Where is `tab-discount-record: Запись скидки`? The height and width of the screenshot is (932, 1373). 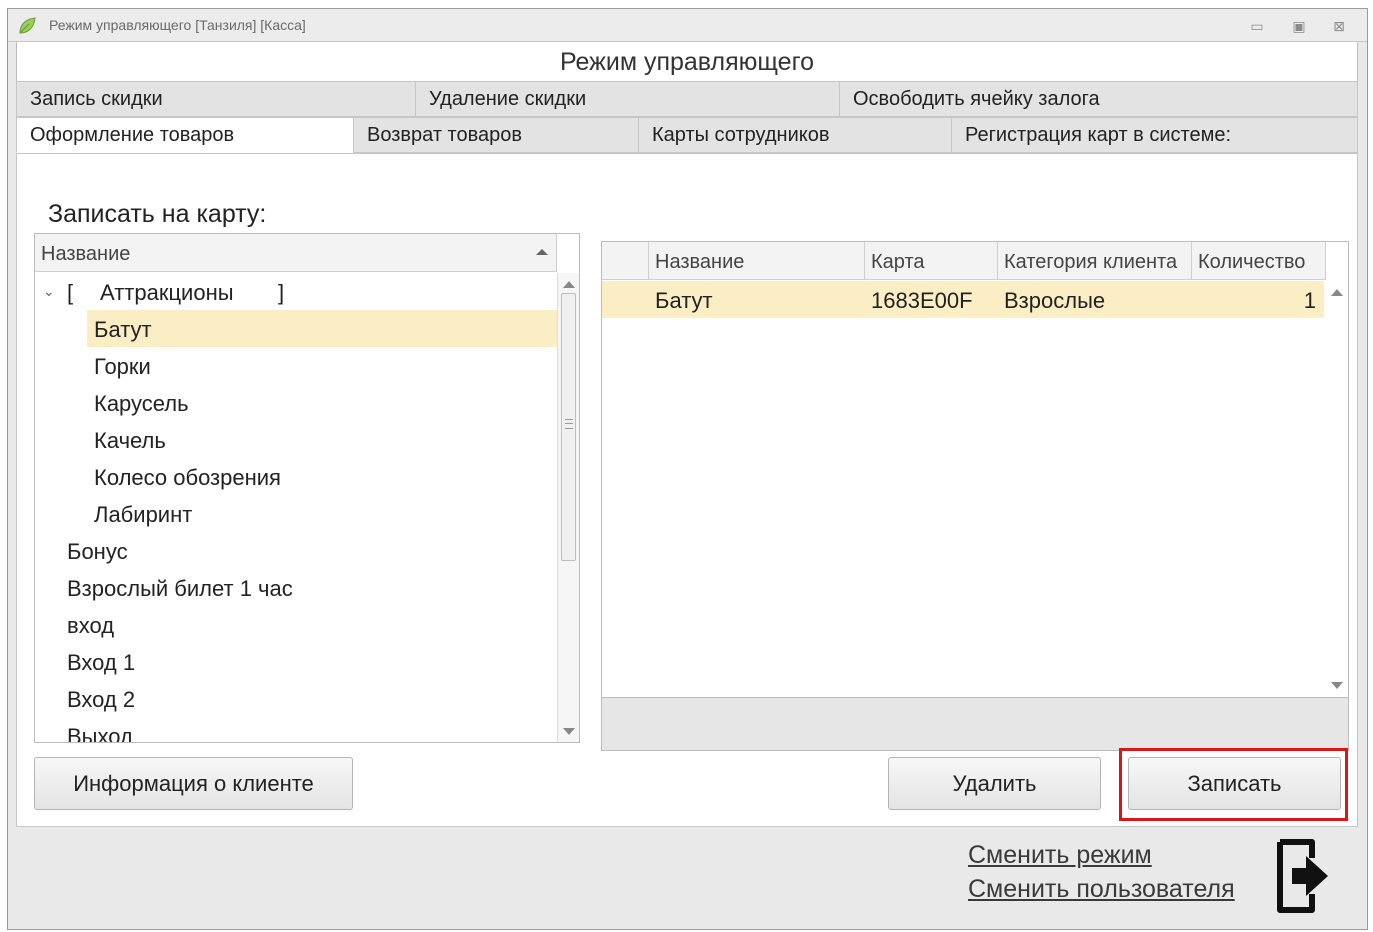 tab-discount-record: Запись скидки is located at coordinates (216, 99).